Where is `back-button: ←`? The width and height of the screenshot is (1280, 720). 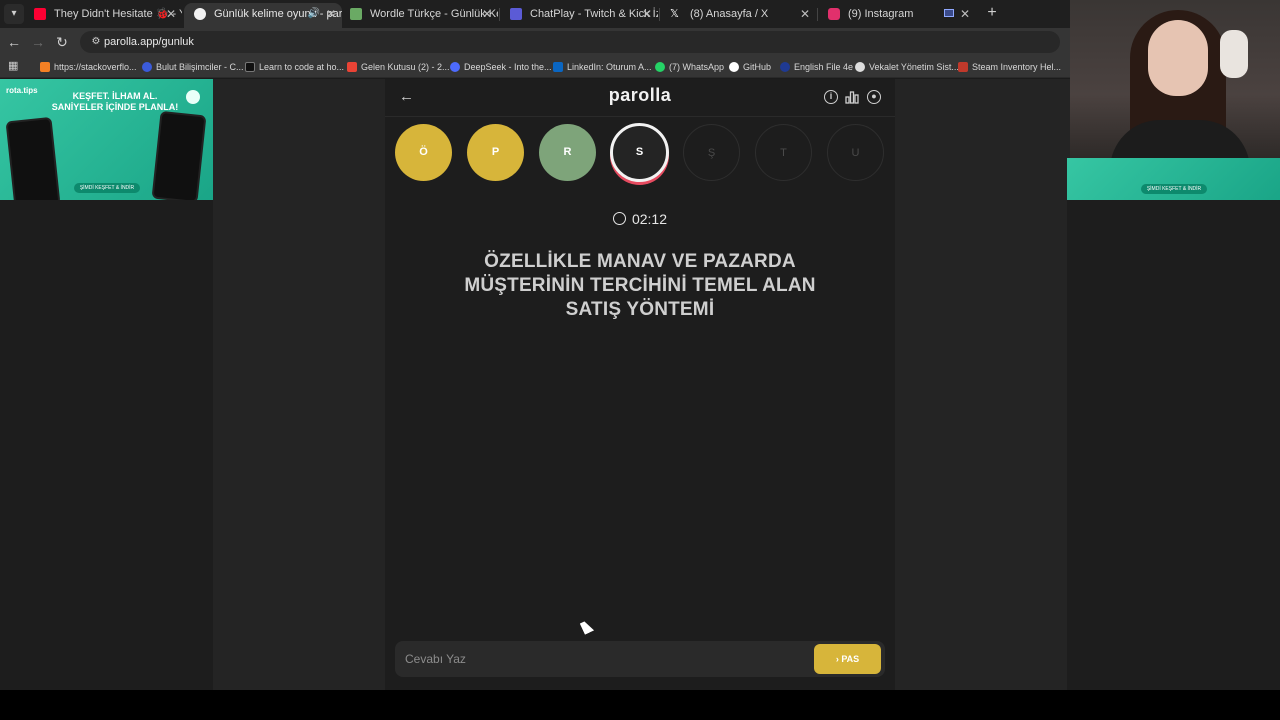
back-button: ← is located at coordinates (14, 42).